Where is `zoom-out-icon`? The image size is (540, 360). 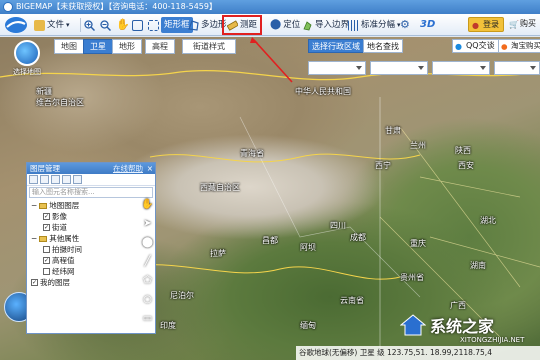 zoom-out-icon is located at coordinates (105, 25).